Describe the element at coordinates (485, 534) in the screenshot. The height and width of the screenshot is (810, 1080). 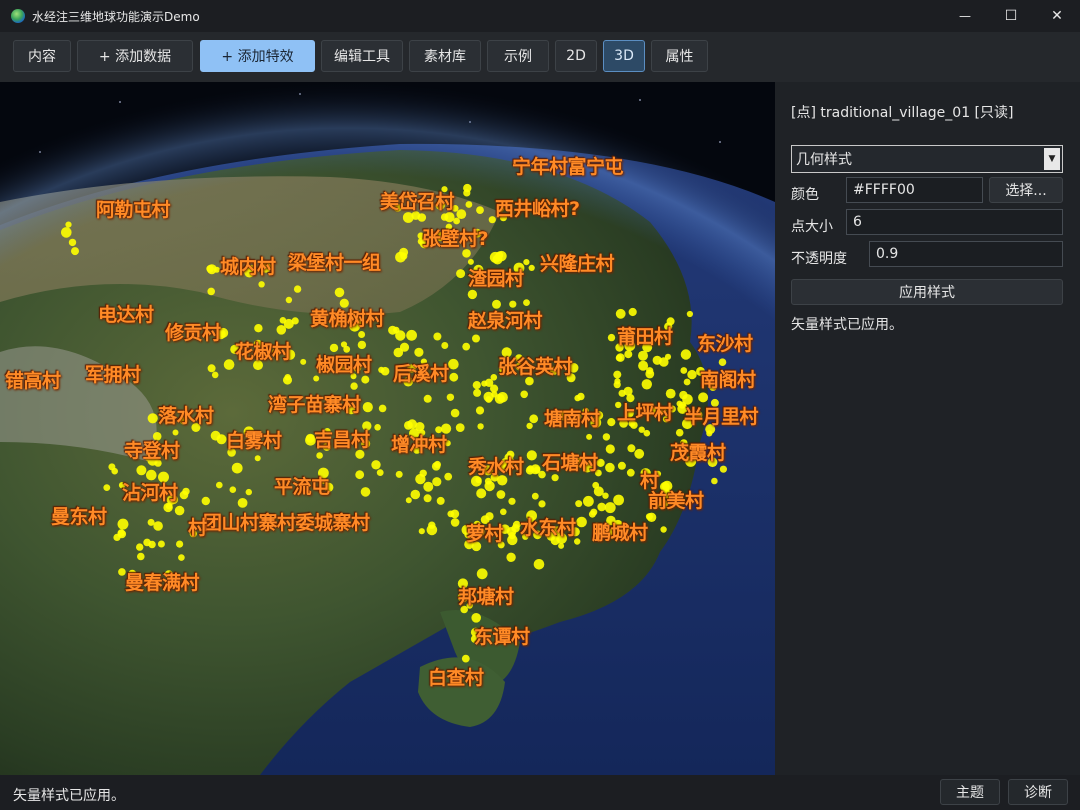
I see `map-label: 萝村` at that location.